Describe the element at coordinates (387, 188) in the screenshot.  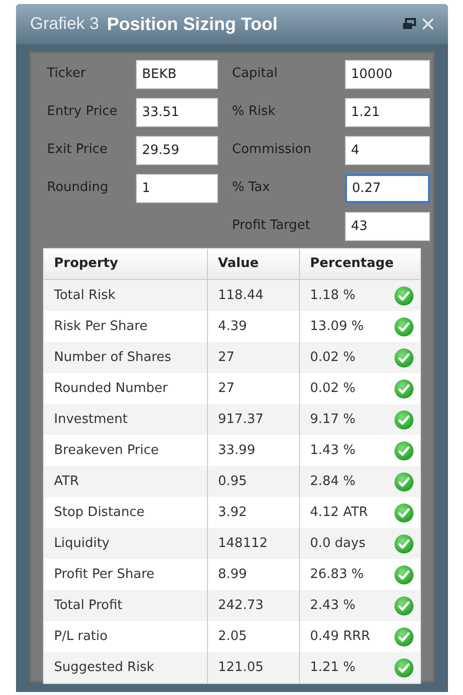
I see `input-field: 0.27` at that location.